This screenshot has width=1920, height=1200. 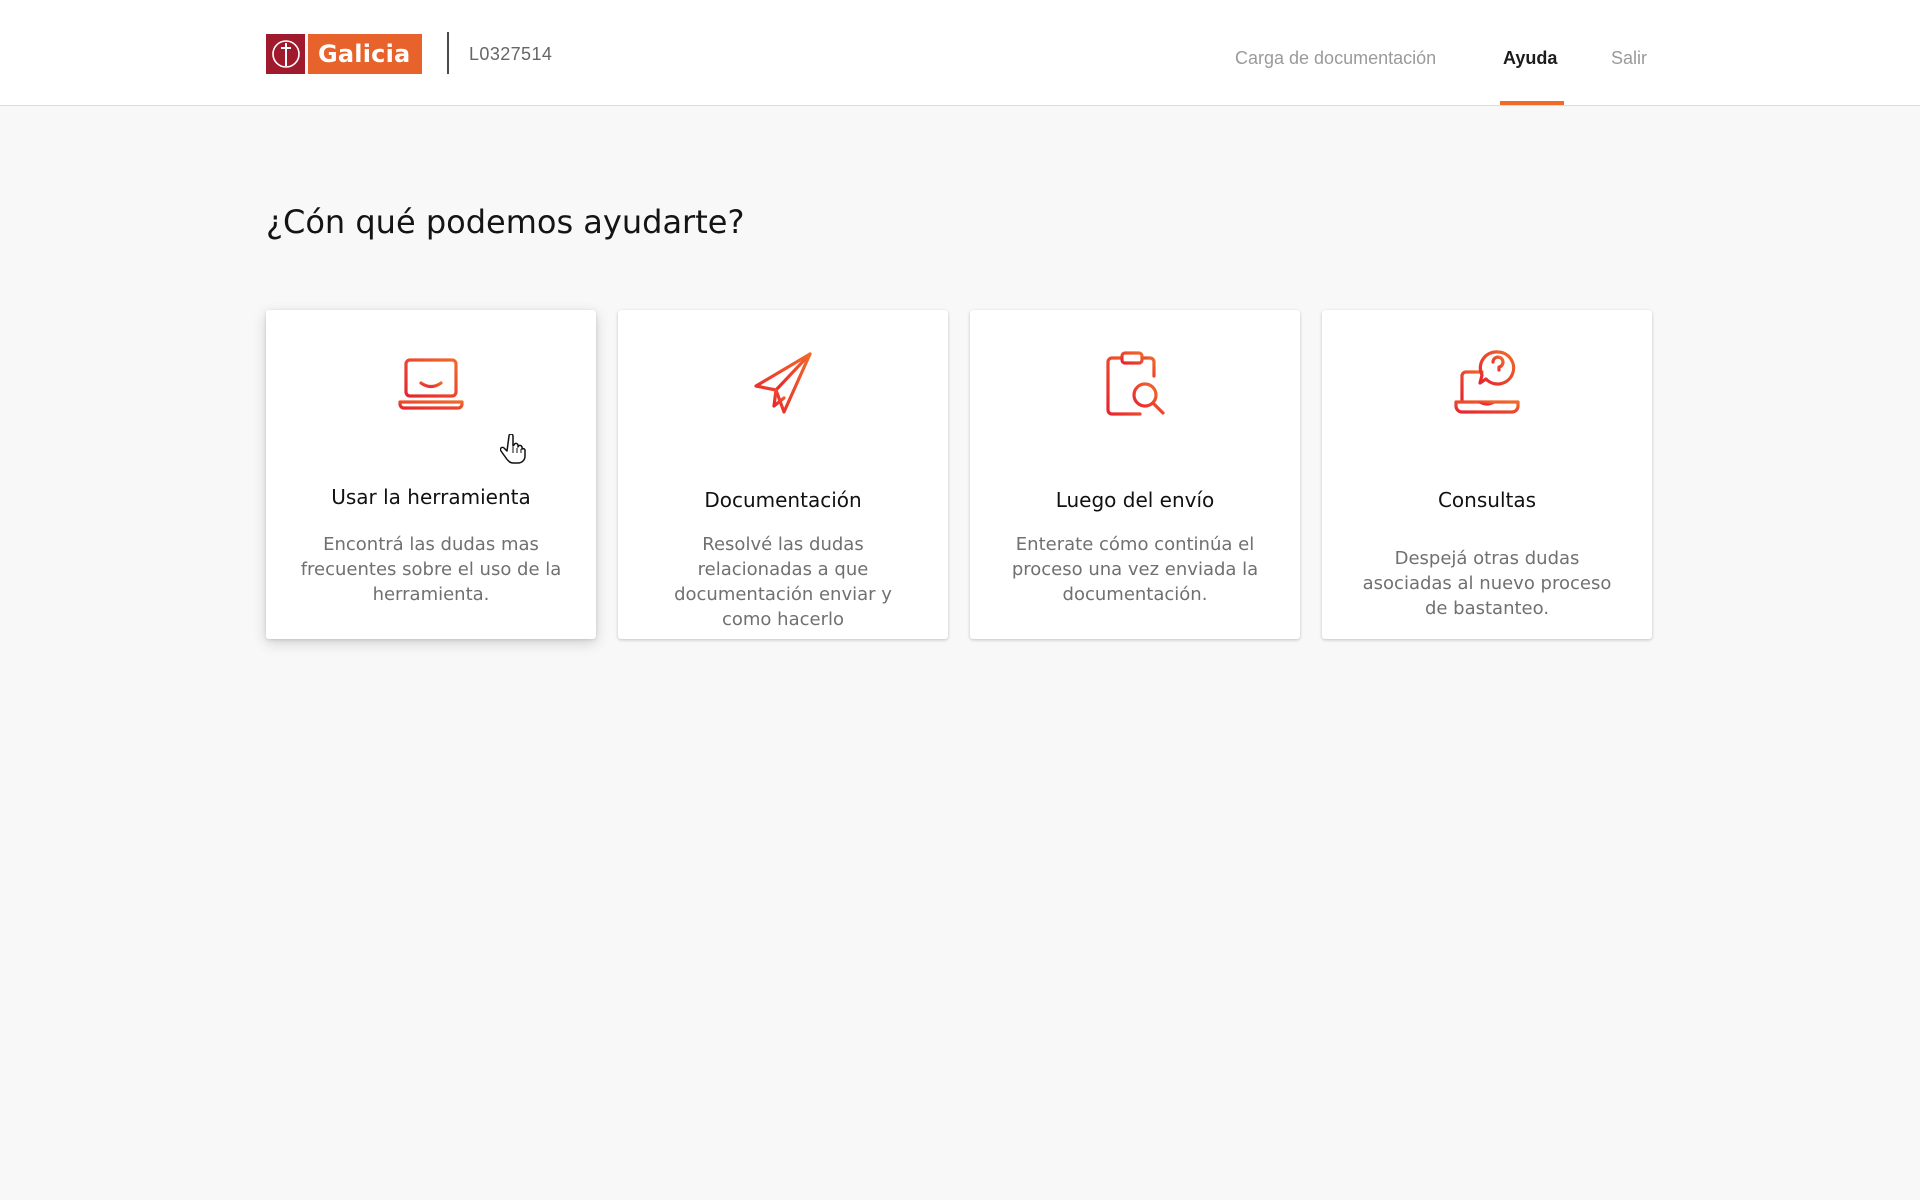 I want to click on active-tab-indicator, so click(x=1532, y=103).